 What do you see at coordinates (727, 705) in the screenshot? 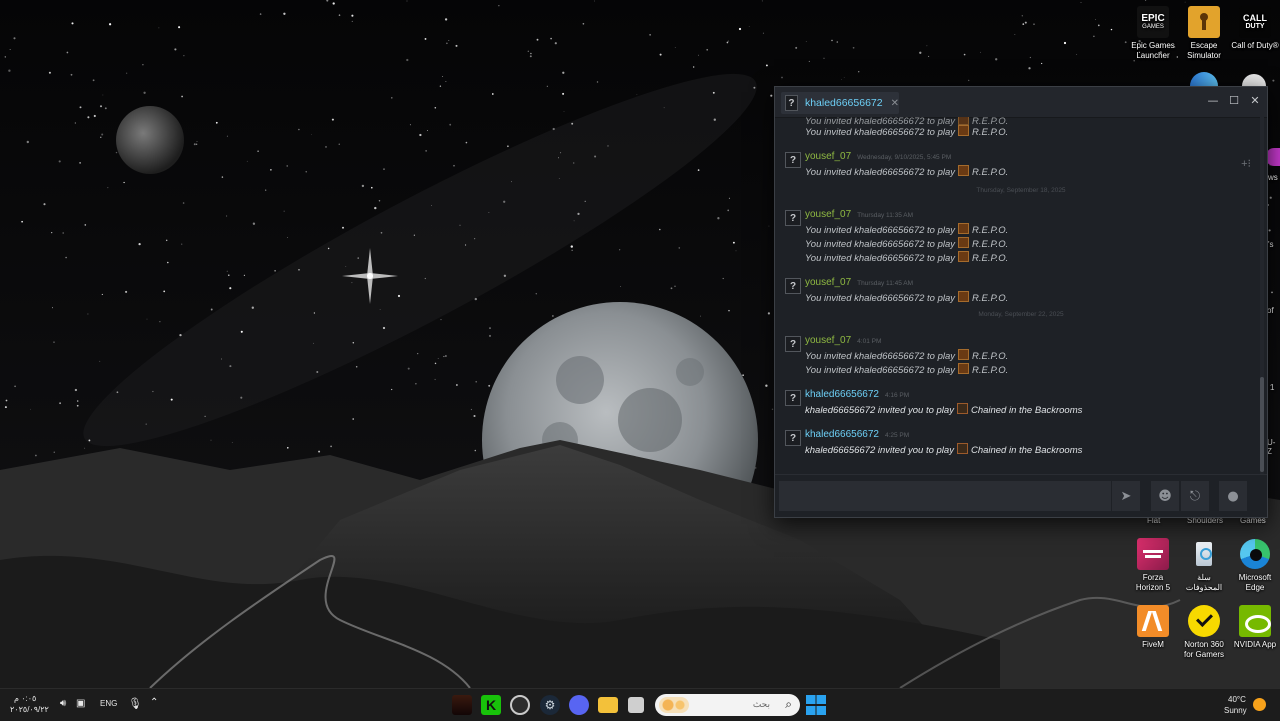
I see `search-box: بحث ⌕` at bounding box center [727, 705].